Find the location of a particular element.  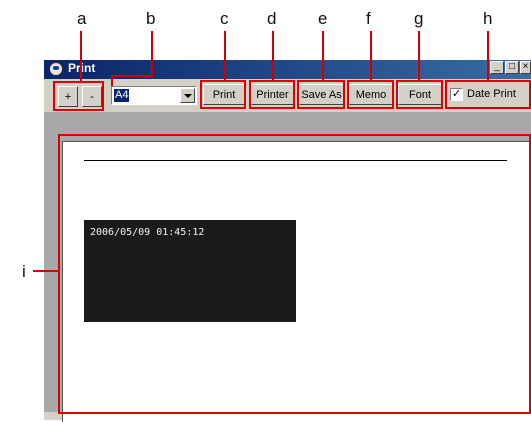

callout-label-f: f is located at coordinates (368, 18).